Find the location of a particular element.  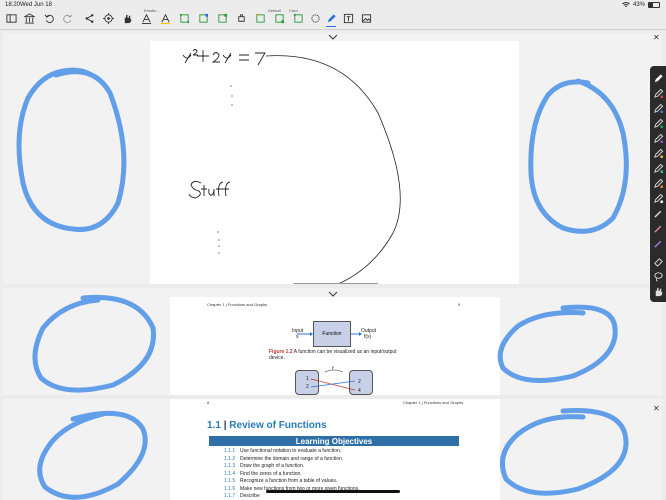

marker-oval-left is located at coordinates (71, 149).